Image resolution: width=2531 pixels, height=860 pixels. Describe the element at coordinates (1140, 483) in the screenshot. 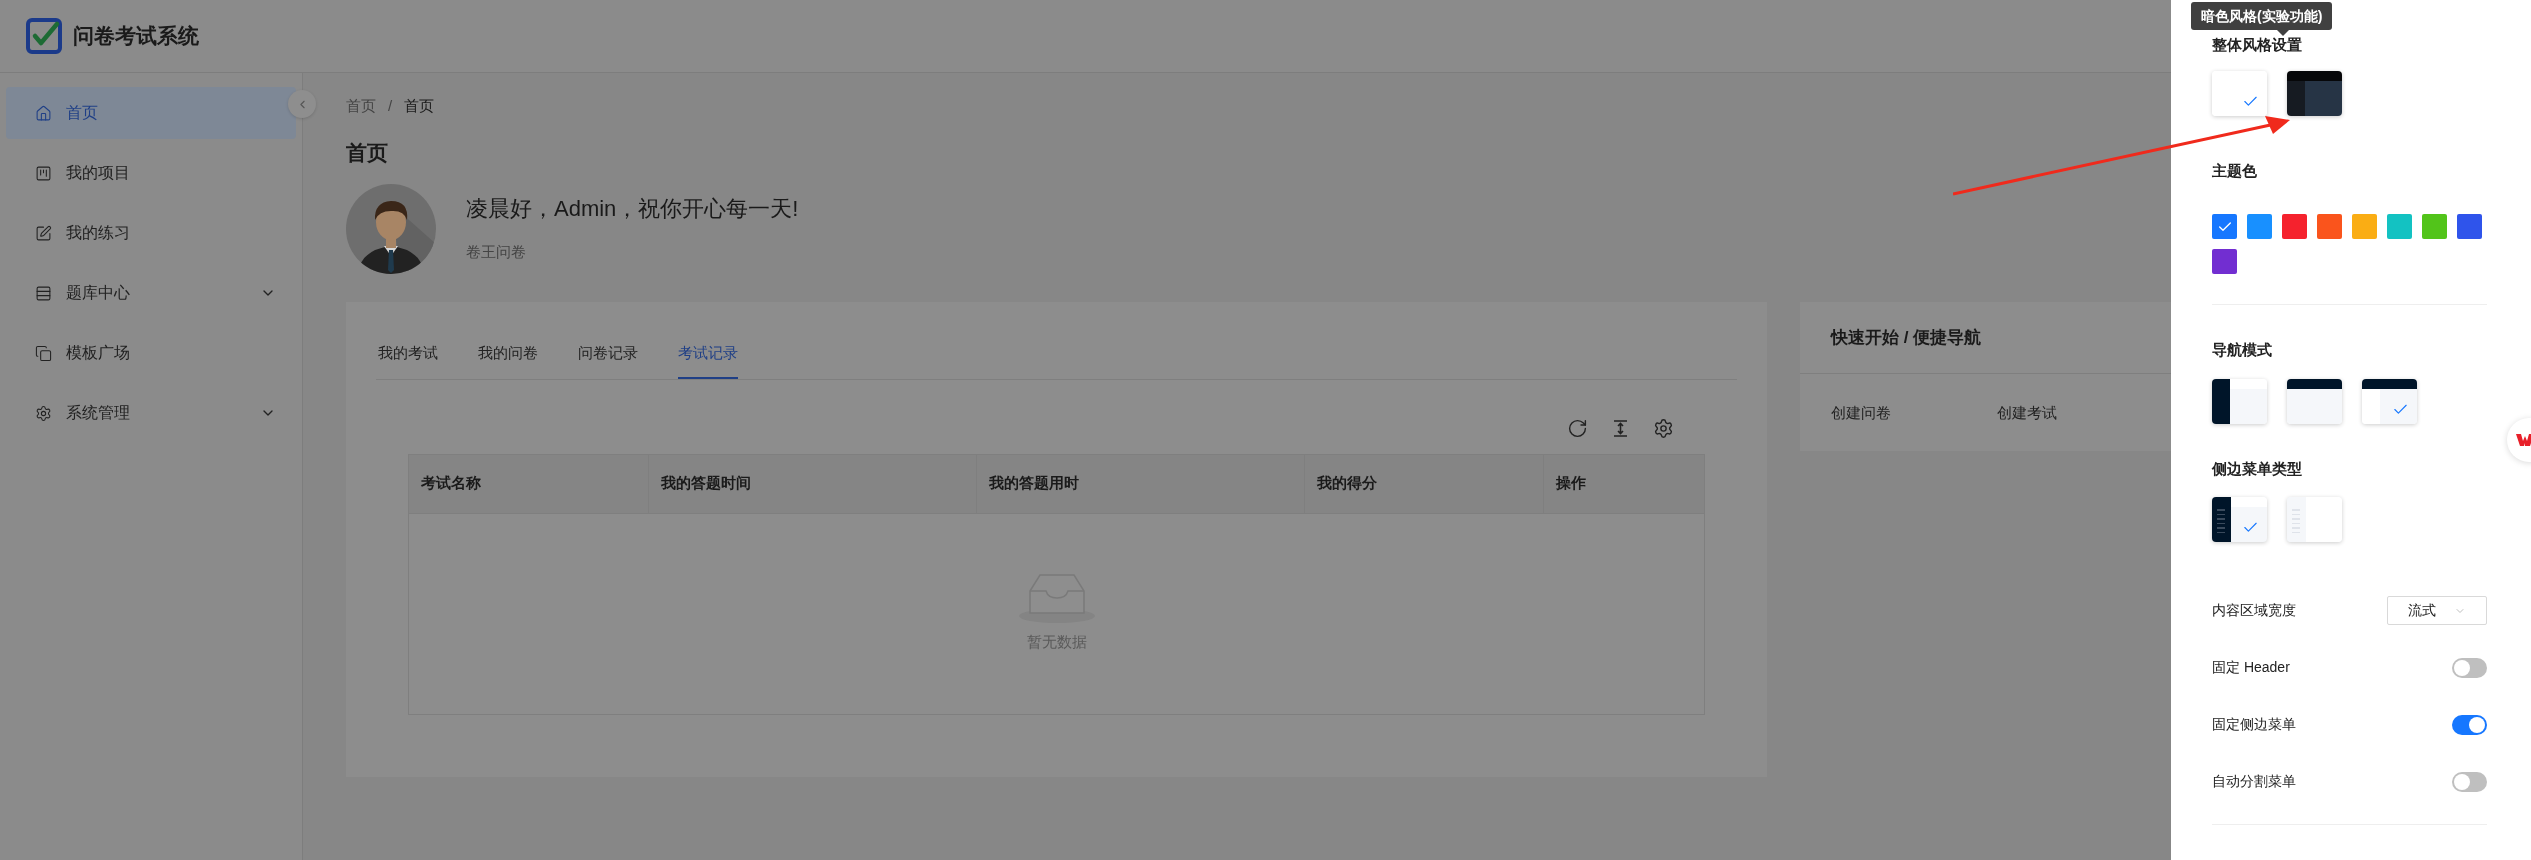

I see `column-header: 我的答题用时` at that location.